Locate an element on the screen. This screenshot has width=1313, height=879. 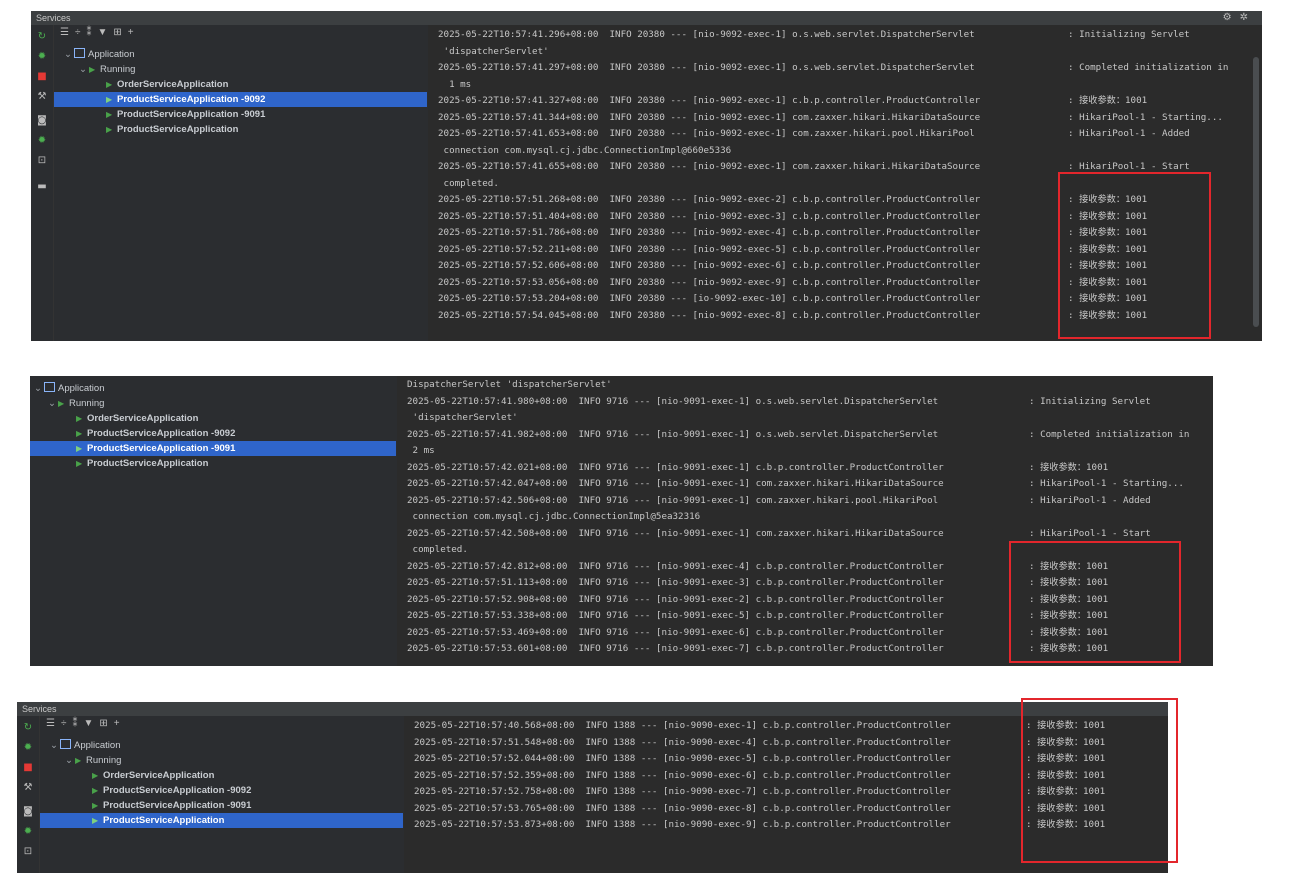
log-logger: com.zaxxer.hikari.pool.HikariPool is located at coordinates (883, 133).